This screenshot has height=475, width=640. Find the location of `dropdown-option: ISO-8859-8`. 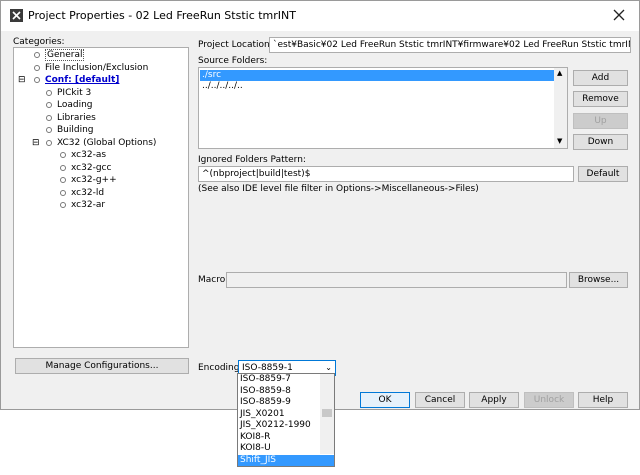

dropdown-option: ISO-8859-8 is located at coordinates (279, 392).